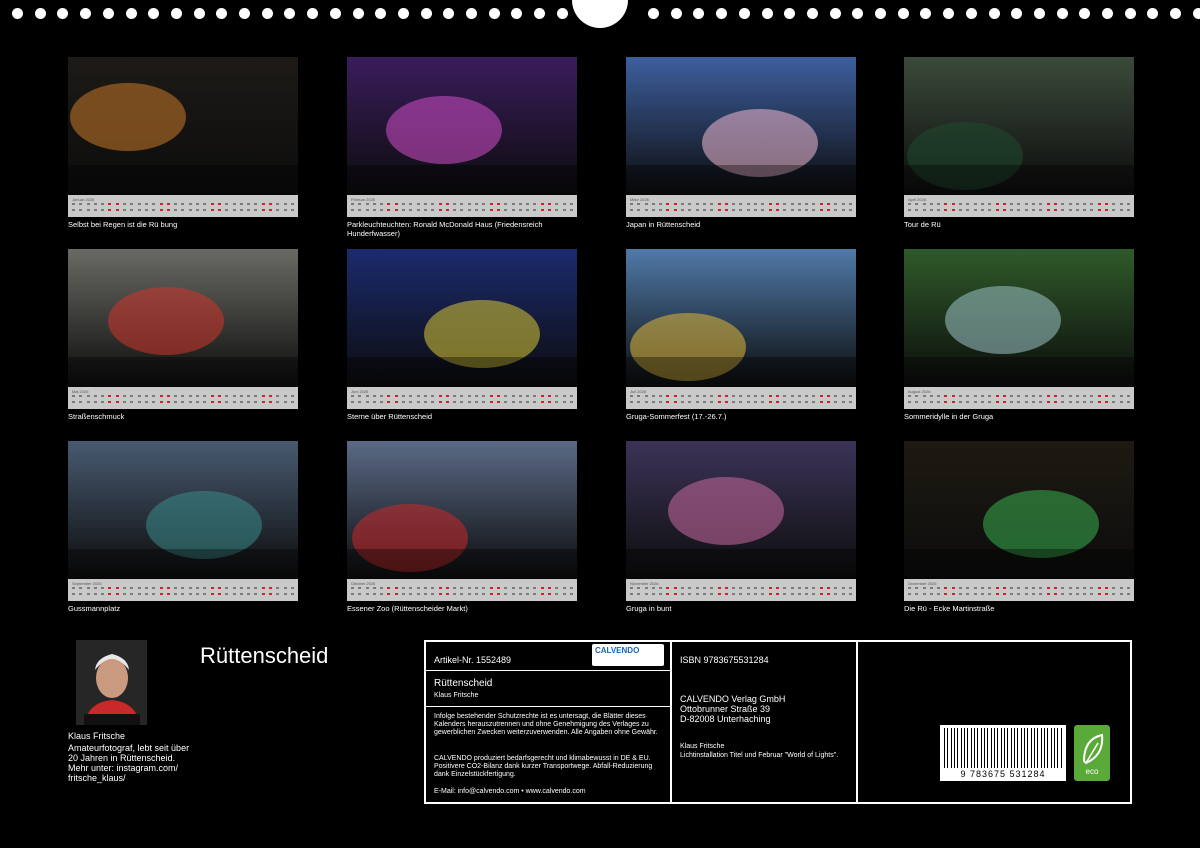  I want to click on month-name: Mai 2026, so click(80, 391).